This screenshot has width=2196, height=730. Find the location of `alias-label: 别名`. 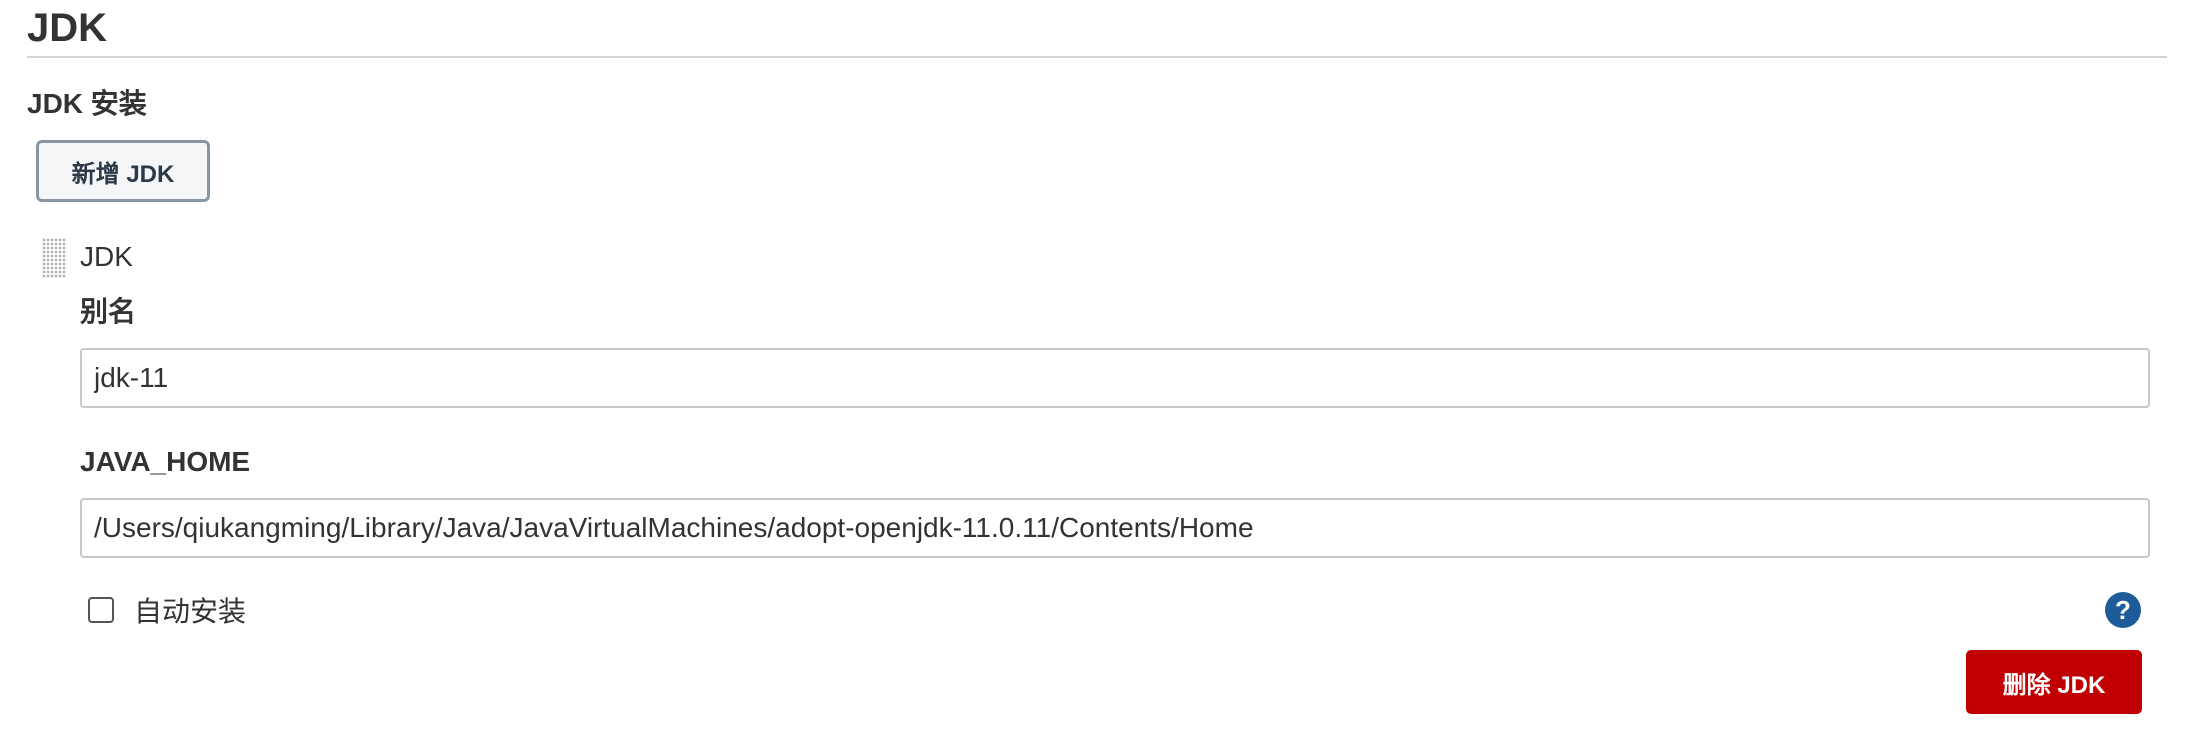

alias-label: 别名 is located at coordinates (108, 311).